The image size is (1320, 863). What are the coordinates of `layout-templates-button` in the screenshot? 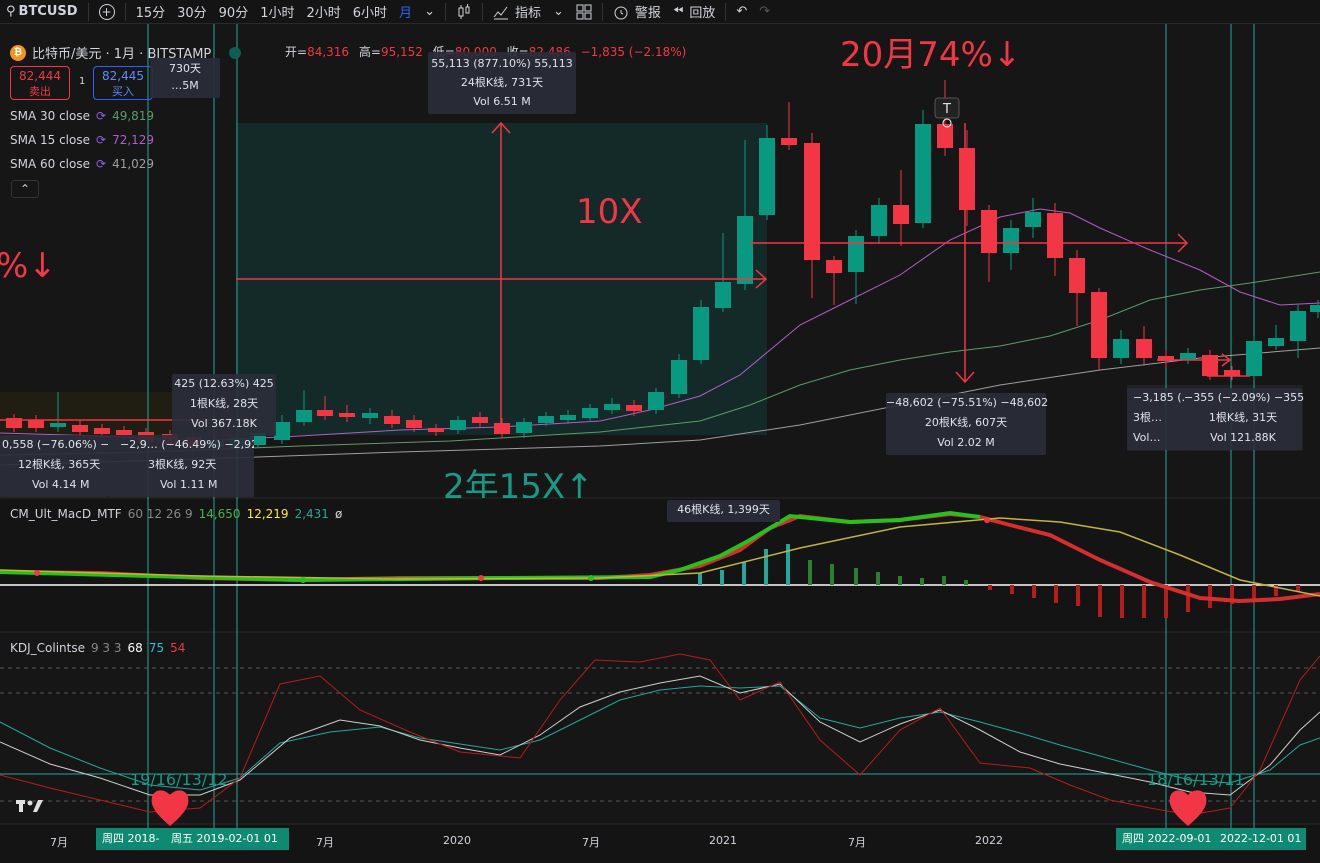 It's located at (584, 12).